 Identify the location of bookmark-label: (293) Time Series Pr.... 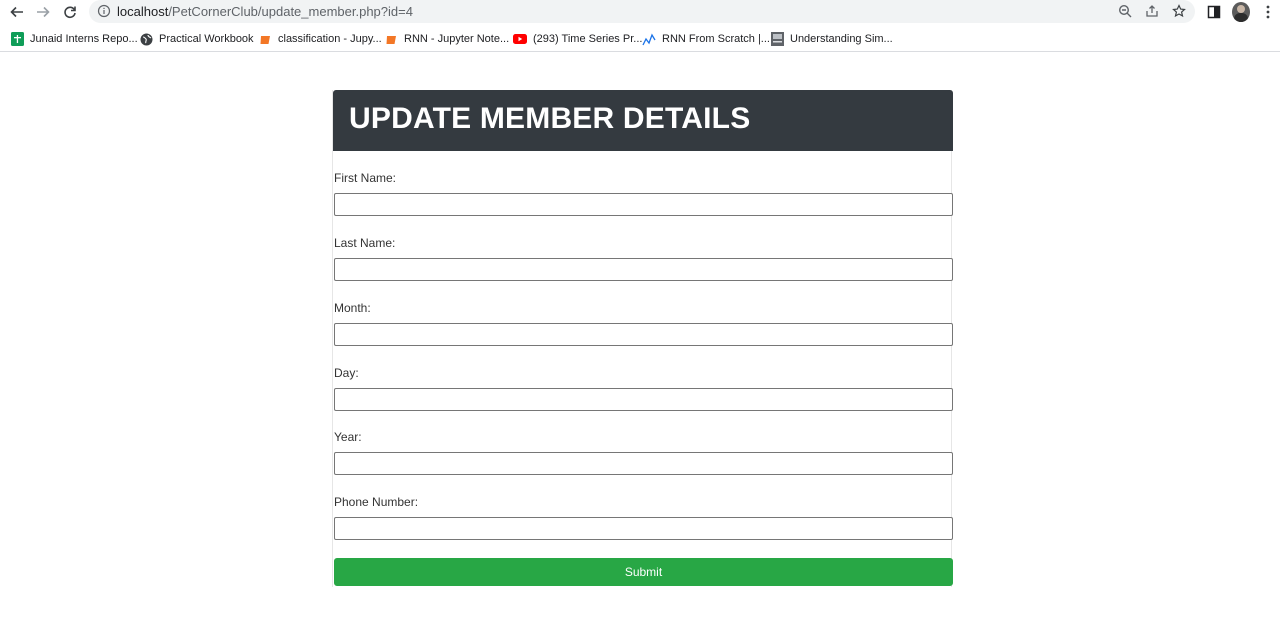
(588, 39).